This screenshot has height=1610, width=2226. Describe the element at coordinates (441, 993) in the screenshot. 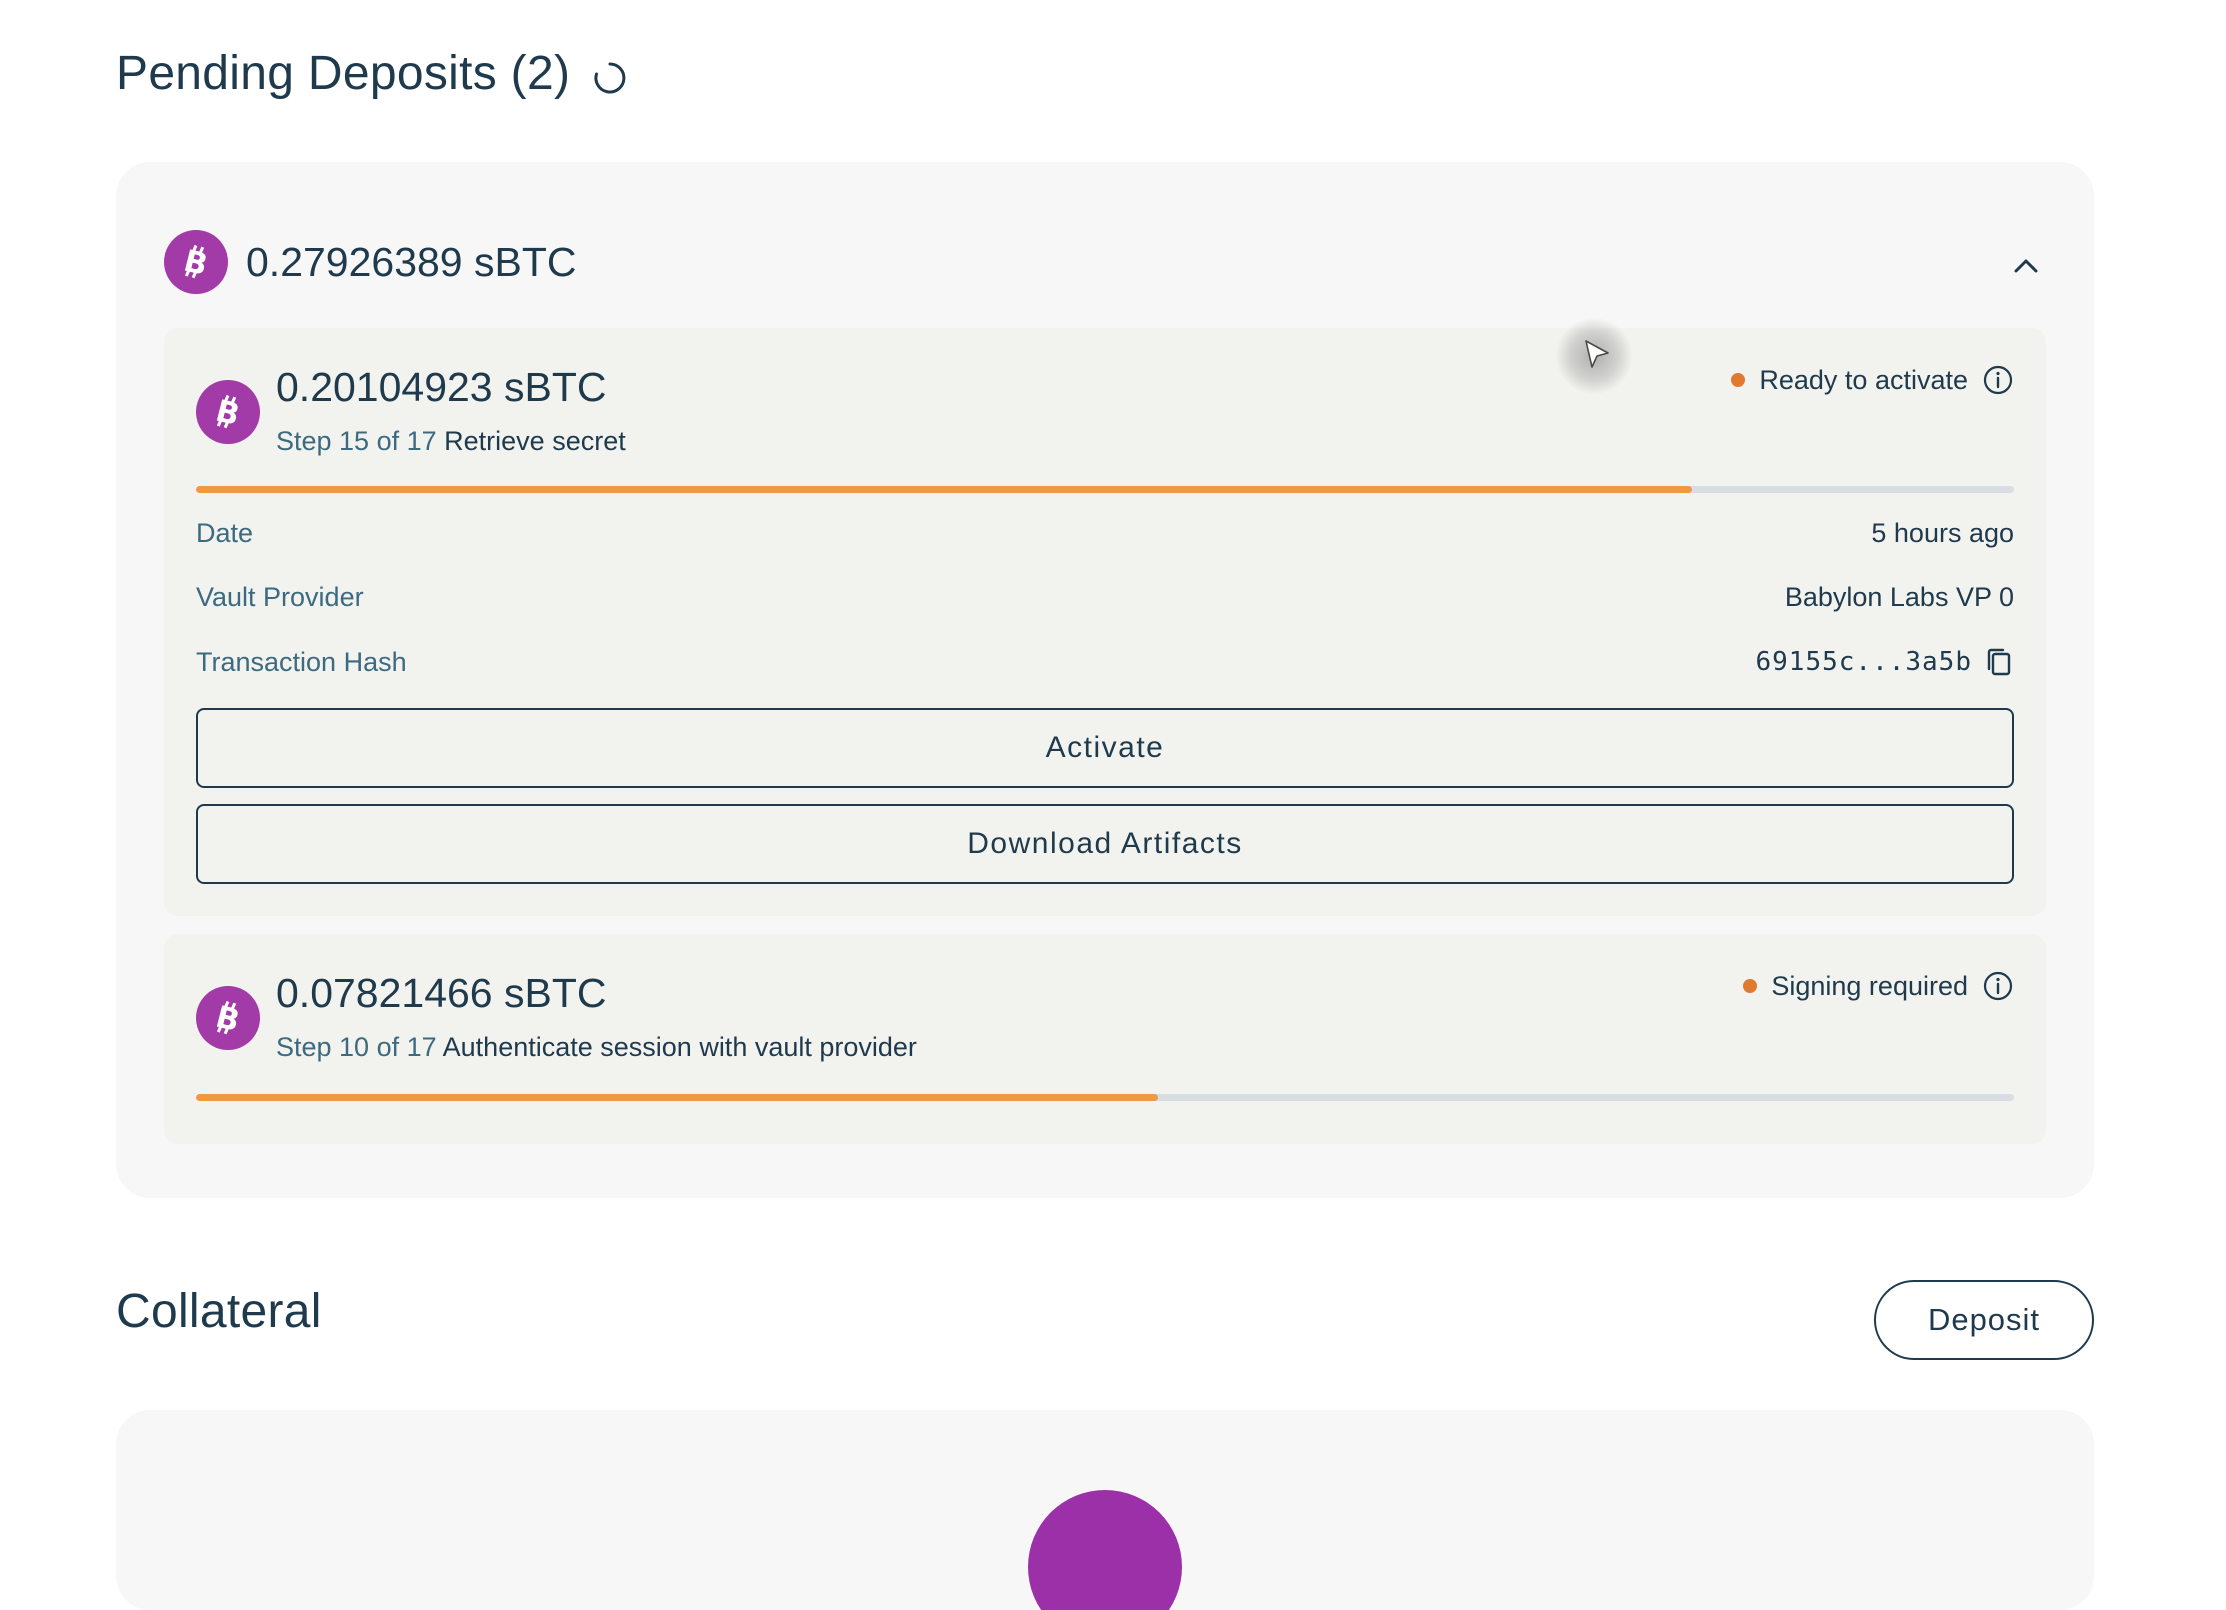

I see `deposit-amount: 0.07821466 sBTC` at that location.